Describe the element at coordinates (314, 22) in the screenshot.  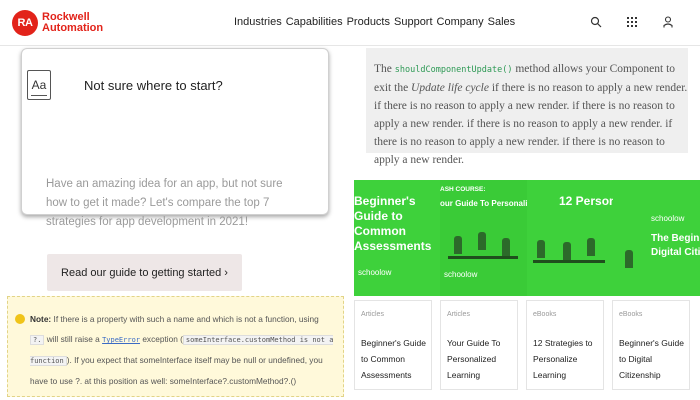
I see `nav-capabilities: Capabilities` at that location.